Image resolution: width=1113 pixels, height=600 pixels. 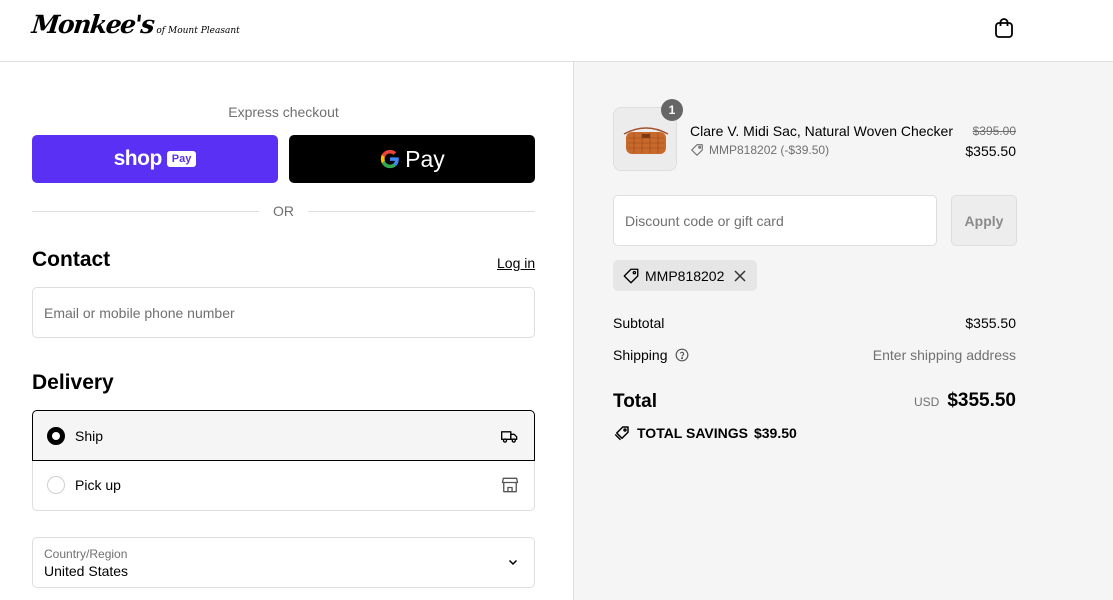 What do you see at coordinates (283, 312) in the screenshot?
I see `email-field: Email or mobile phone number` at bounding box center [283, 312].